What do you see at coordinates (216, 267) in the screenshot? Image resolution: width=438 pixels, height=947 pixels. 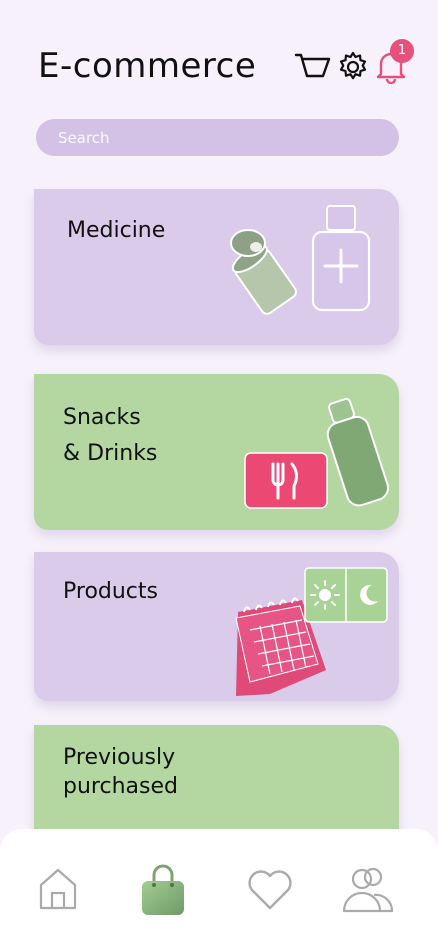 I see `category-card-medicine: Medicine` at bounding box center [216, 267].